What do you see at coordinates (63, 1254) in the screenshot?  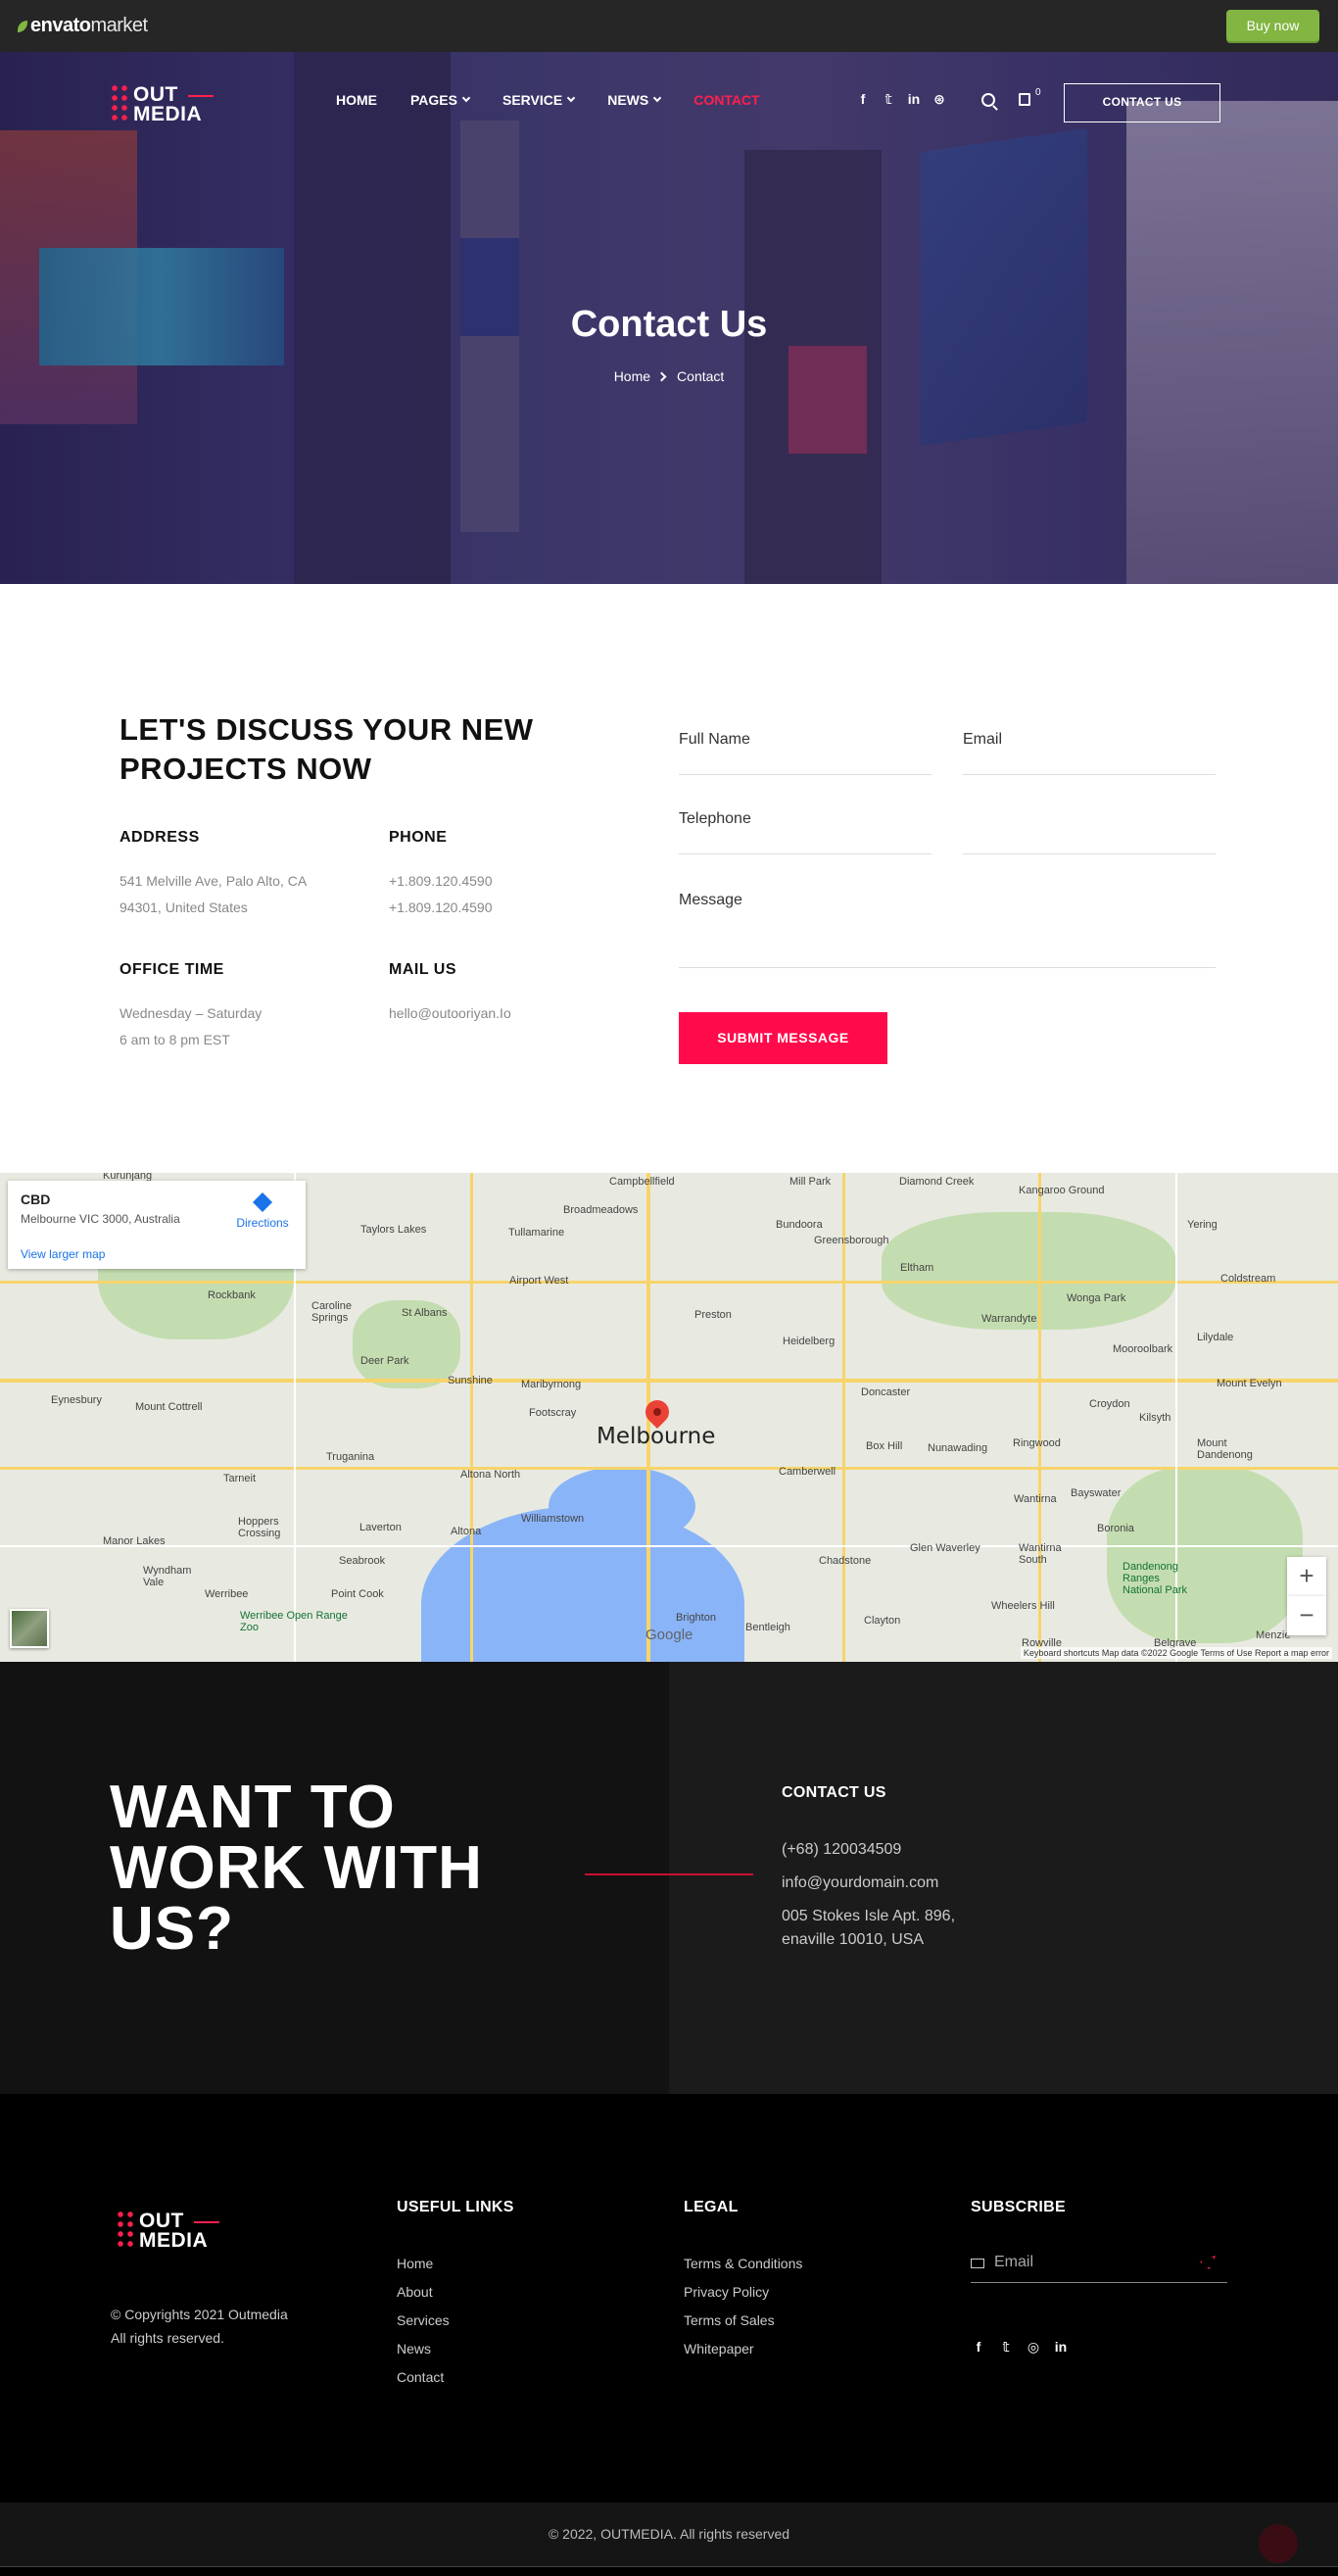 I see `view-larger-map-link: View larger map` at bounding box center [63, 1254].